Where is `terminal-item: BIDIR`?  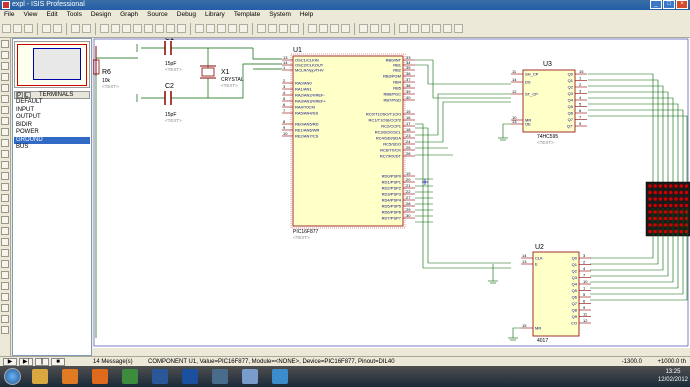
terminal-item: BIDIR is located at coordinates (52, 126).